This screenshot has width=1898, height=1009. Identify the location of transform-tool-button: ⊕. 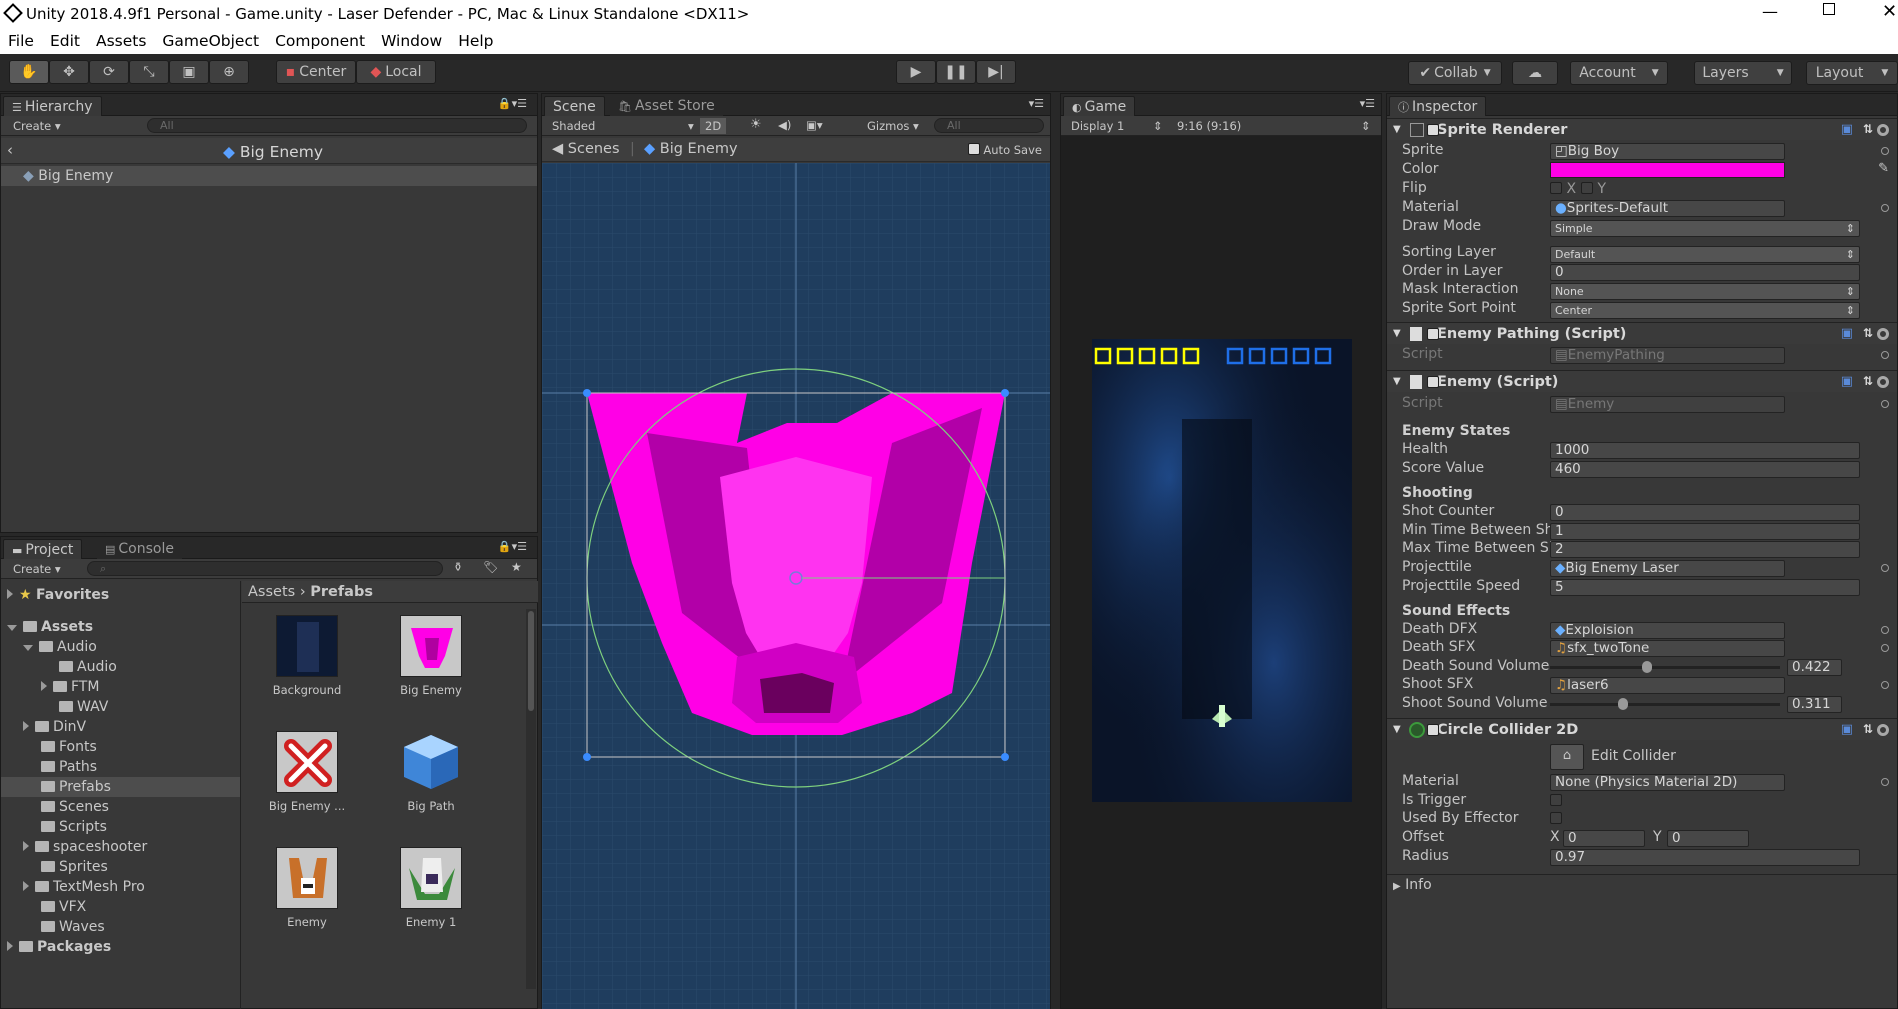
(229, 72).